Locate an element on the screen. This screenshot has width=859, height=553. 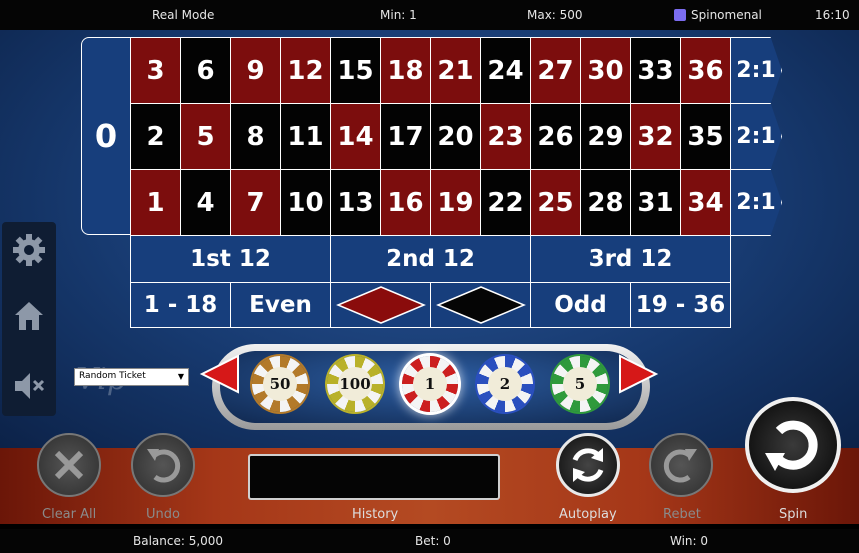
number-17: 17 is located at coordinates (405, 136).